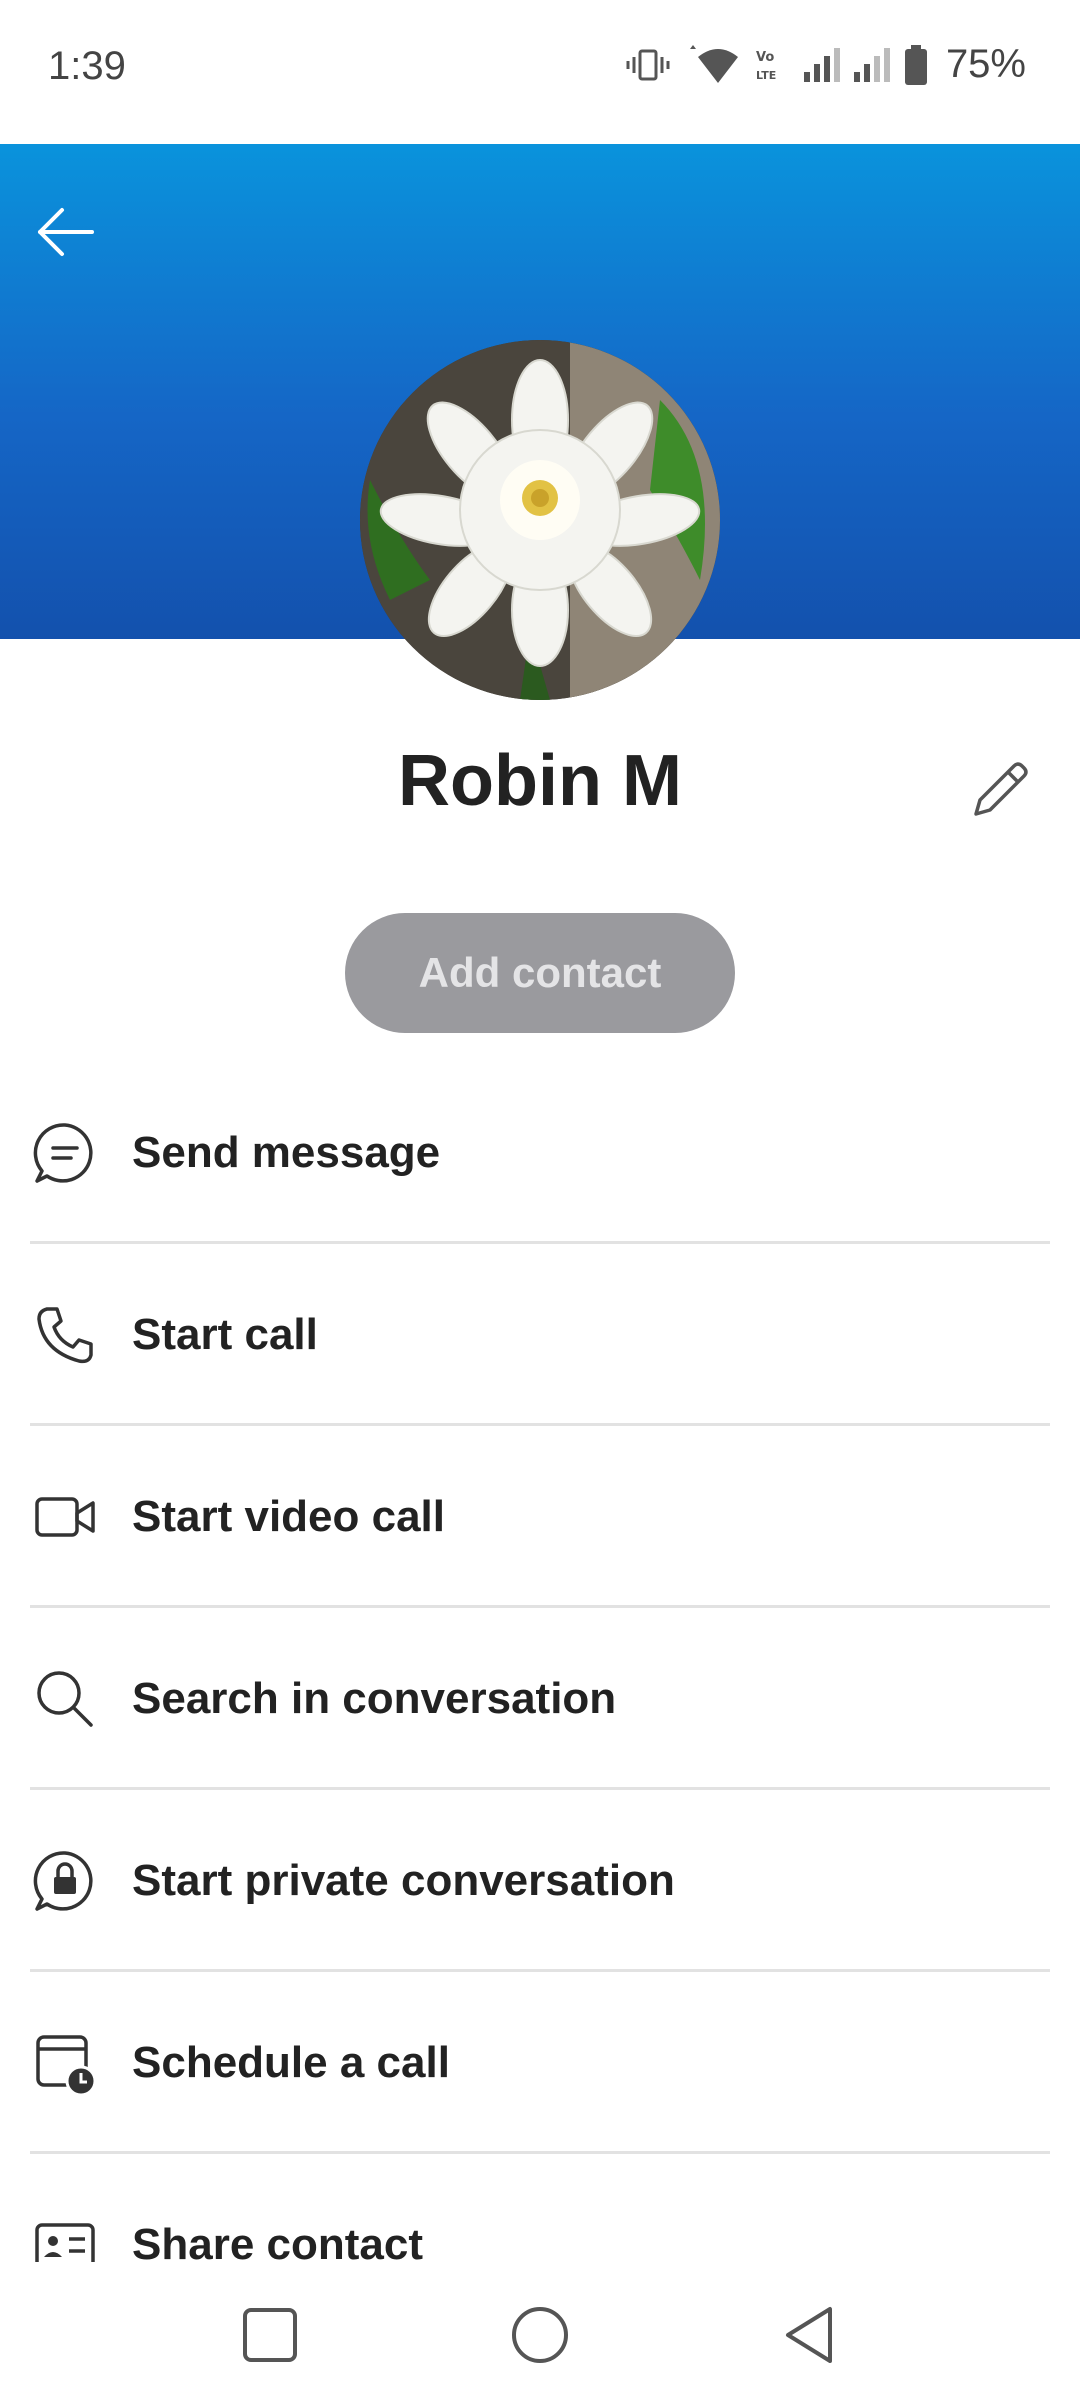  What do you see at coordinates (403, 1880) in the screenshot?
I see `action-label: Start private conversation` at bounding box center [403, 1880].